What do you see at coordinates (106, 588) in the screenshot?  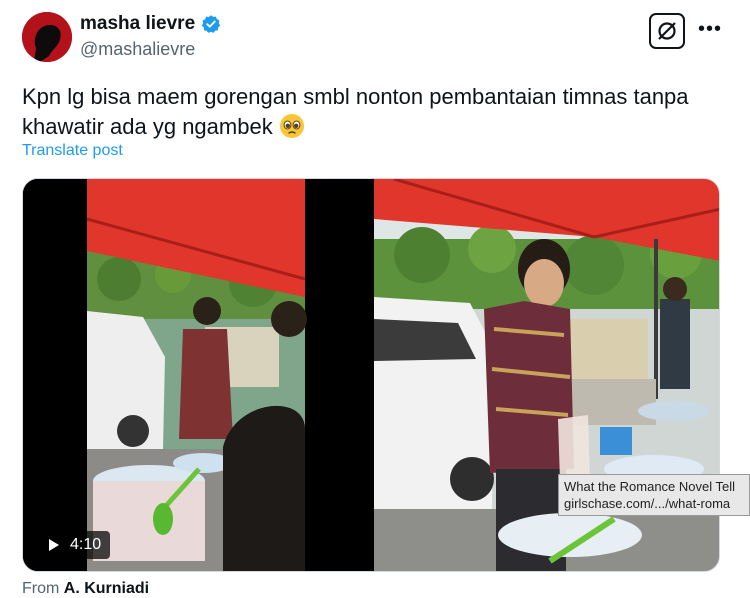 I see `source-name: A. Kurniadi` at bounding box center [106, 588].